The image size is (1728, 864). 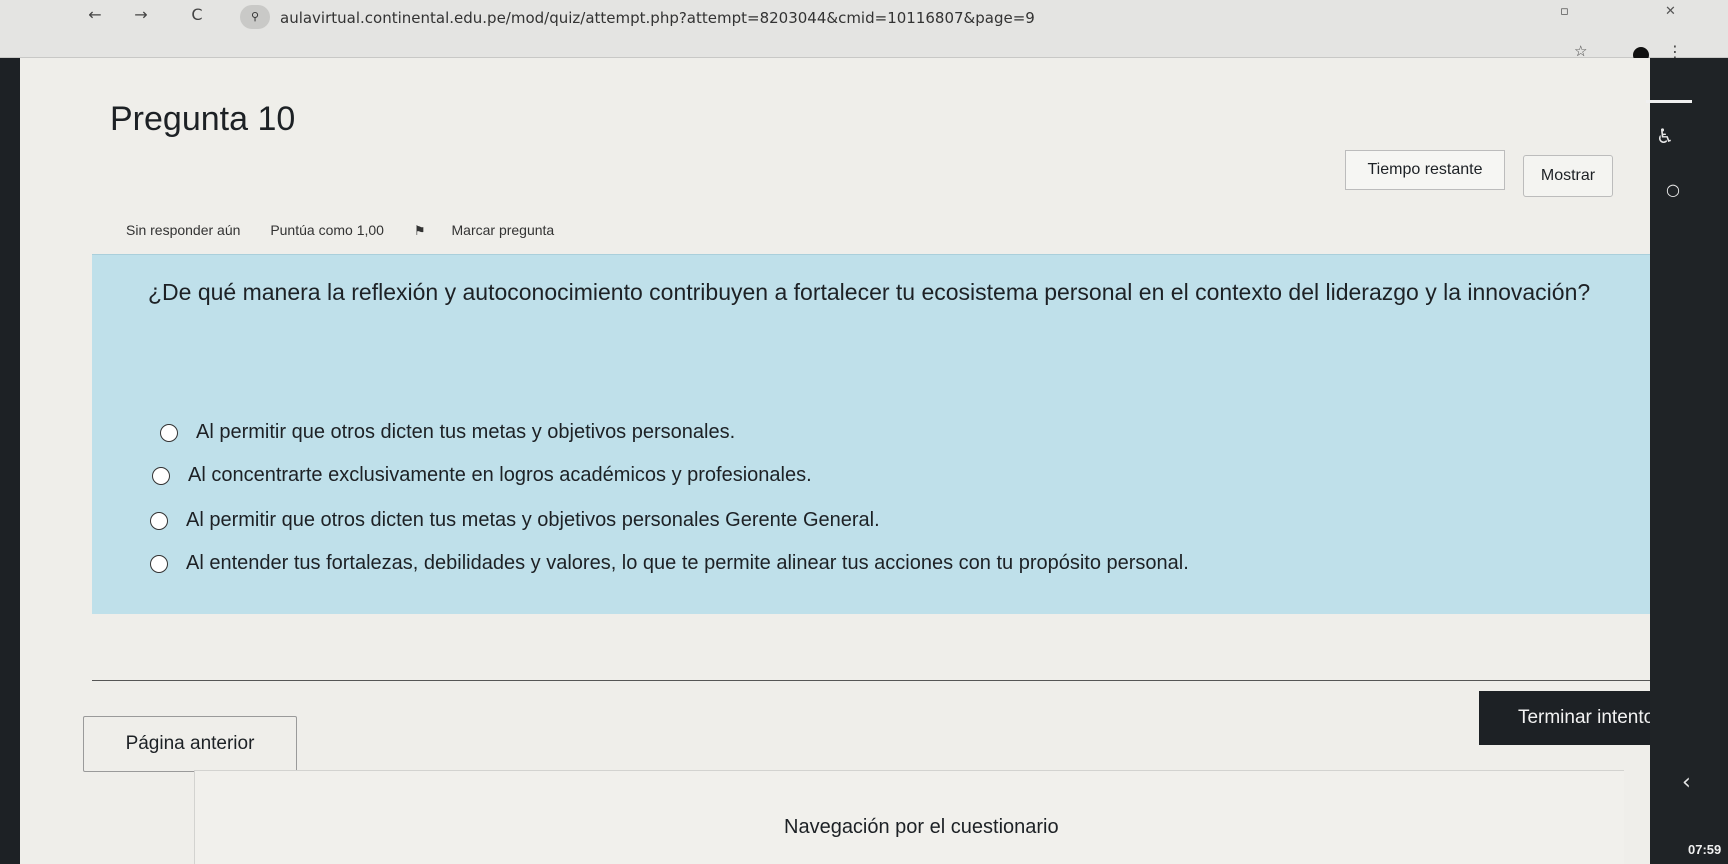 I want to click on reload-icon: C, so click(x=197, y=15).